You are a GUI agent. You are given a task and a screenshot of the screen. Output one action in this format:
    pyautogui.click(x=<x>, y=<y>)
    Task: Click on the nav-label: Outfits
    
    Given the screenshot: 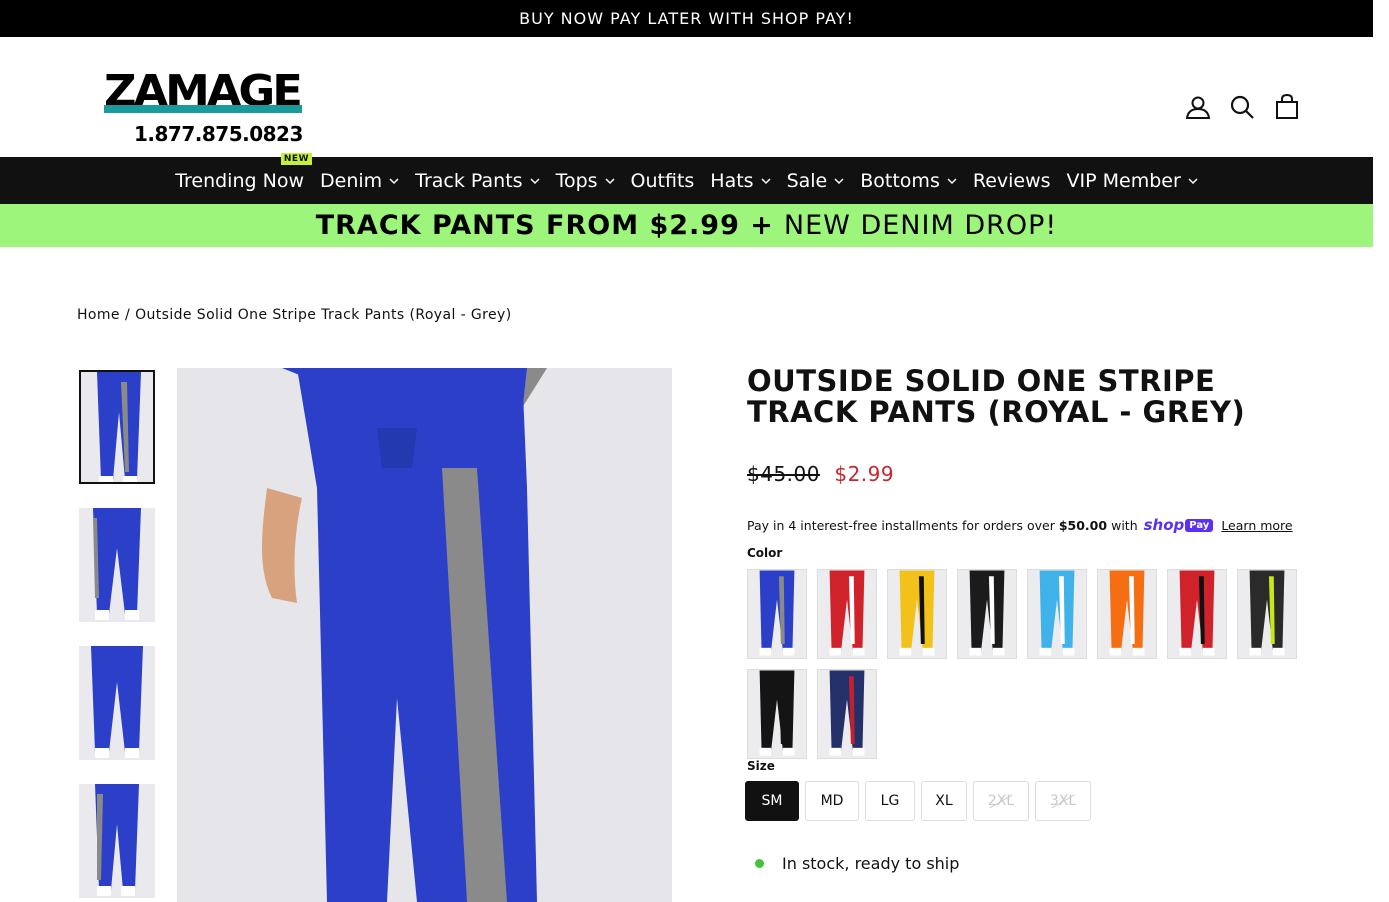 What is the action you would take?
    pyautogui.click(x=662, y=180)
    